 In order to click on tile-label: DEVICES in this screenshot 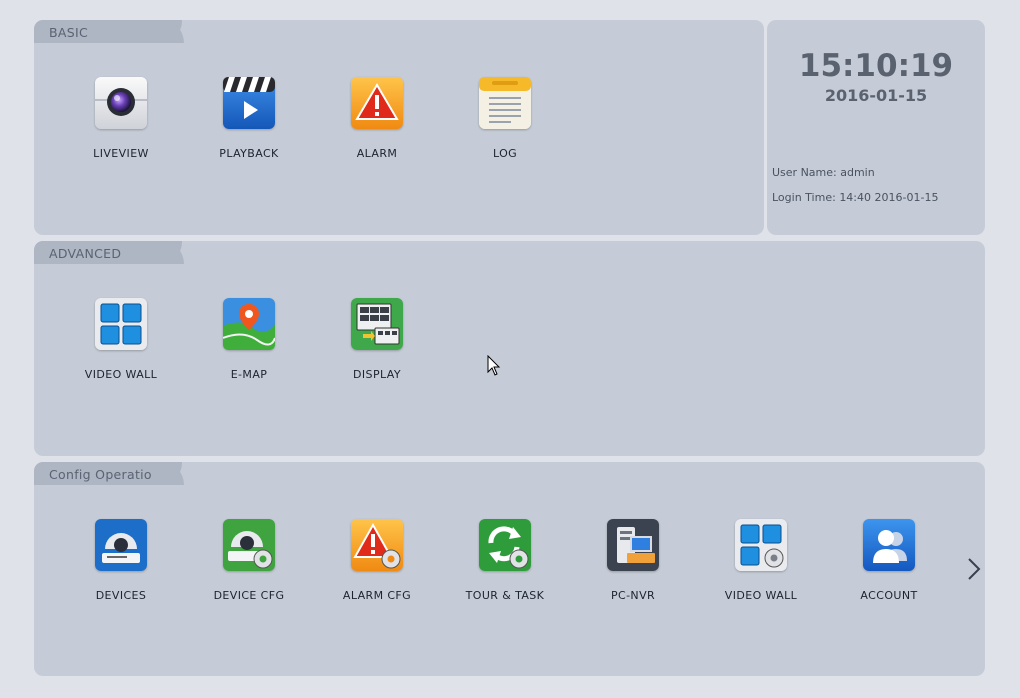, I will do `click(121, 595)`.